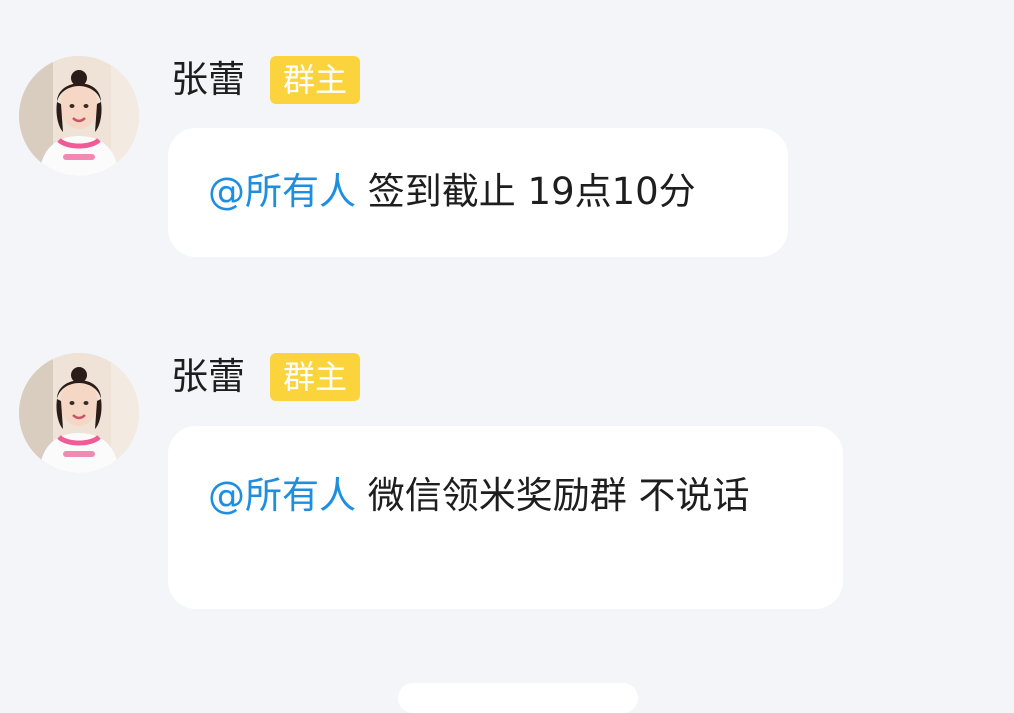 The width and height of the screenshot is (1014, 713). I want to click on mention-all: @所有人, so click(282, 495).